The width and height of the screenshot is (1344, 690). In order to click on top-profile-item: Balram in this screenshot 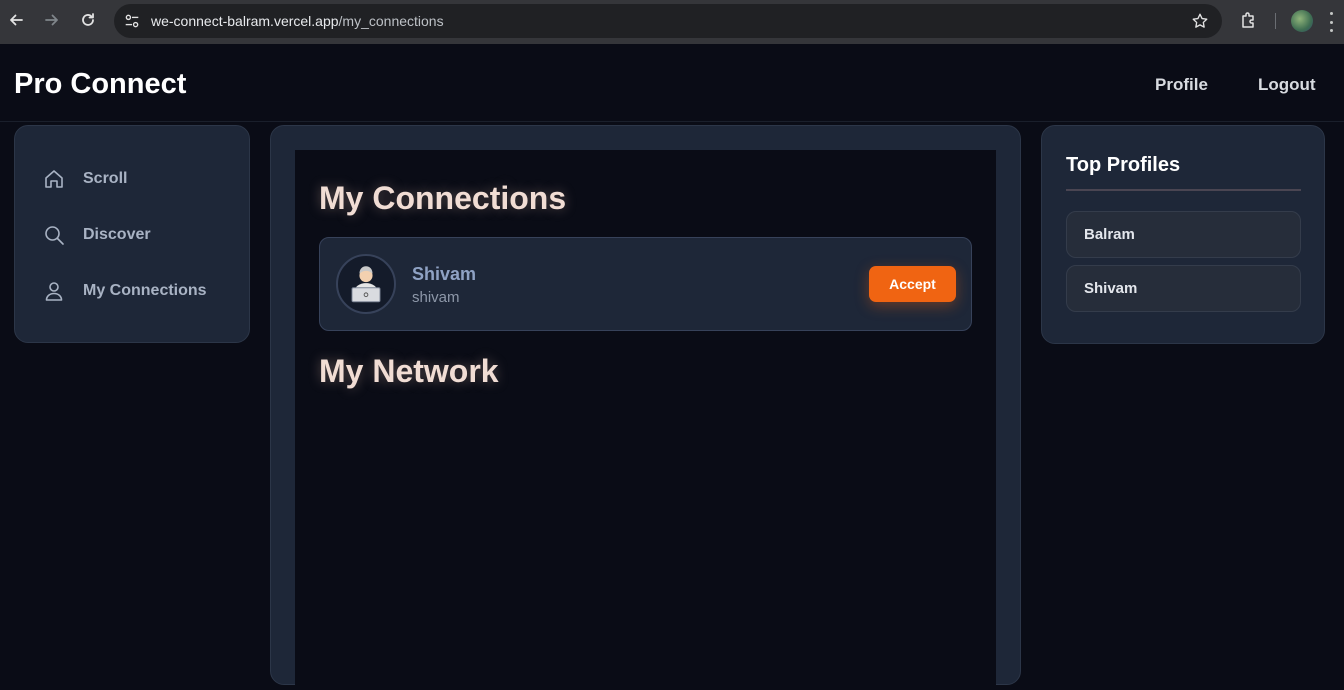, I will do `click(1183, 234)`.